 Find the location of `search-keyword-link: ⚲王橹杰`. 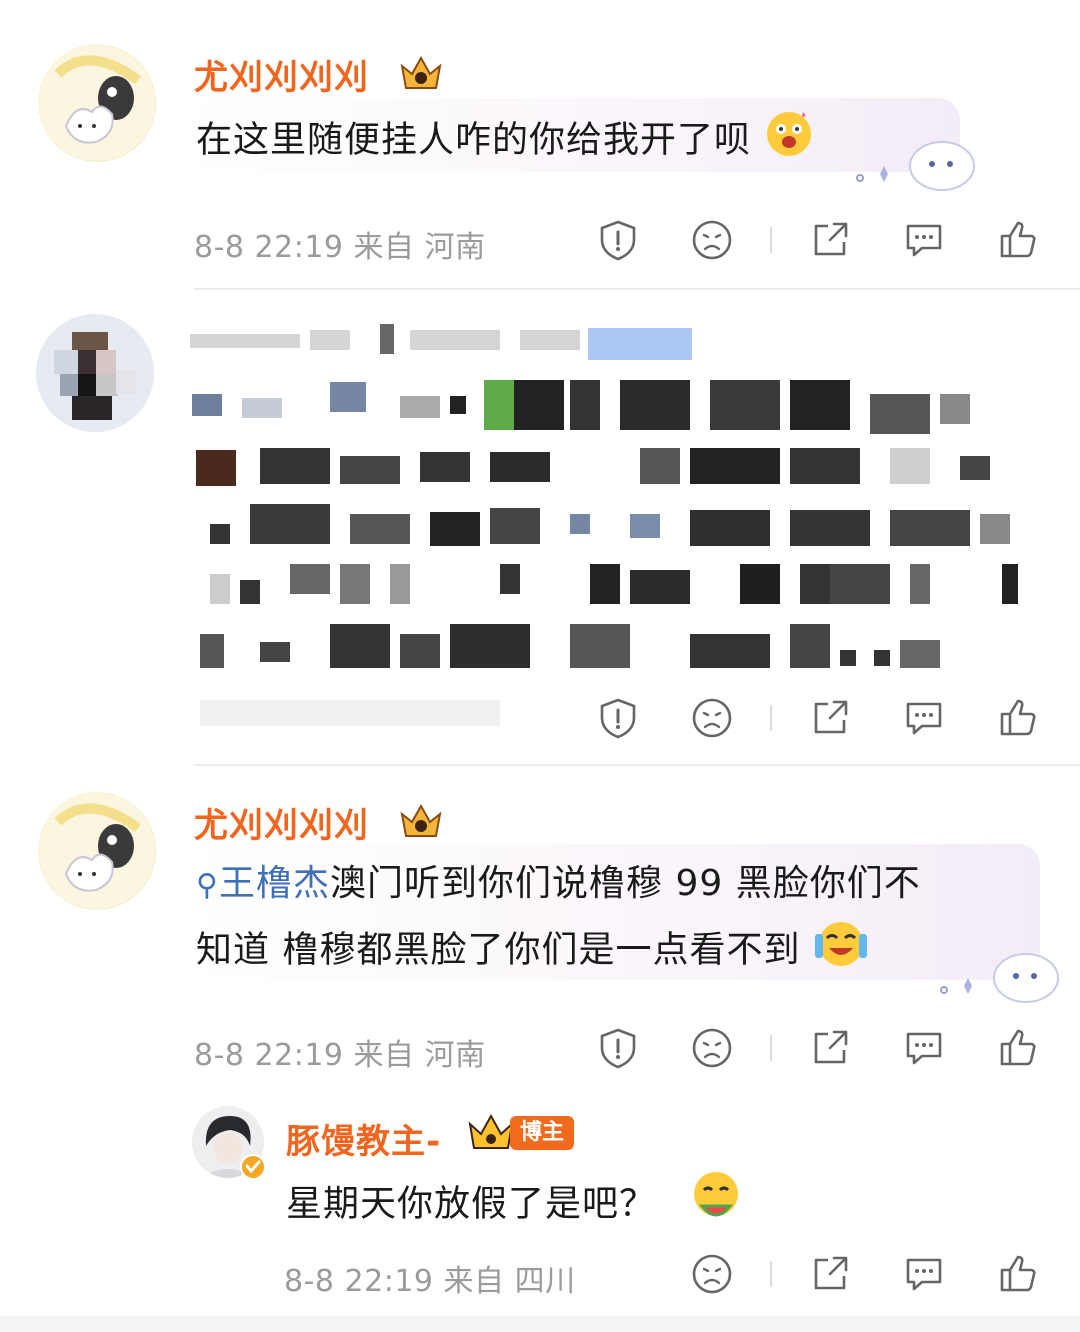

search-keyword-link: ⚲王橹杰 is located at coordinates (263, 883).